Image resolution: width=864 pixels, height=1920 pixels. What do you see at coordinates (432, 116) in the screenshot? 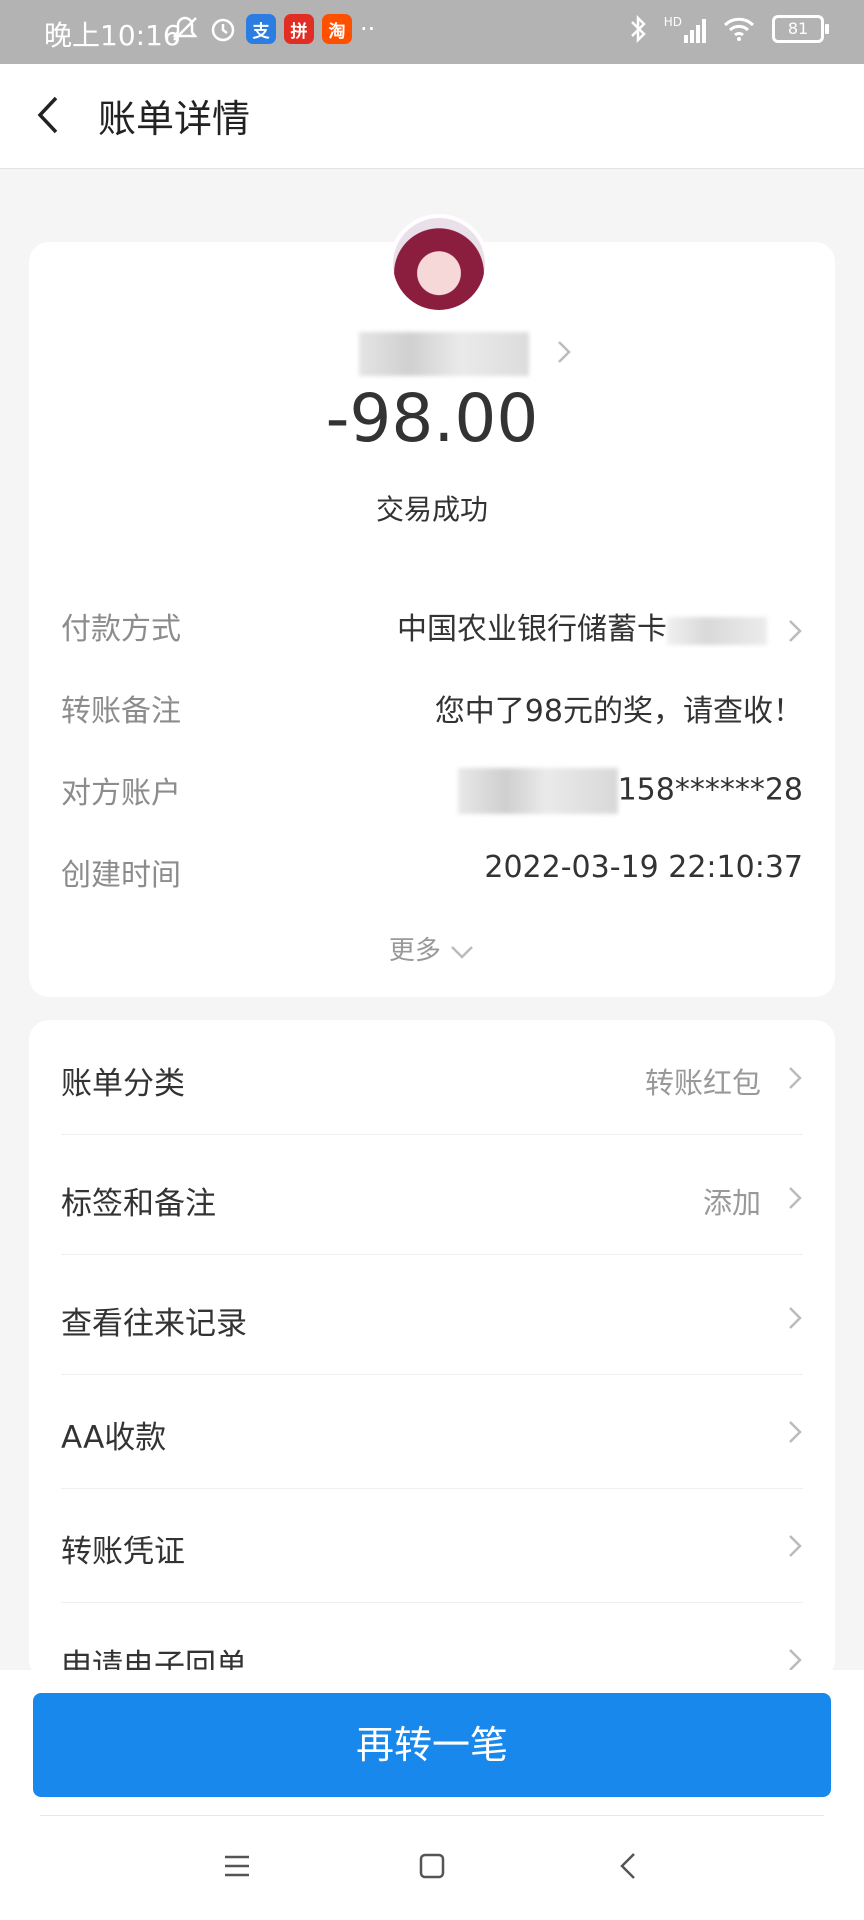
I see `header-bar: 账单详情` at bounding box center [432, 116].